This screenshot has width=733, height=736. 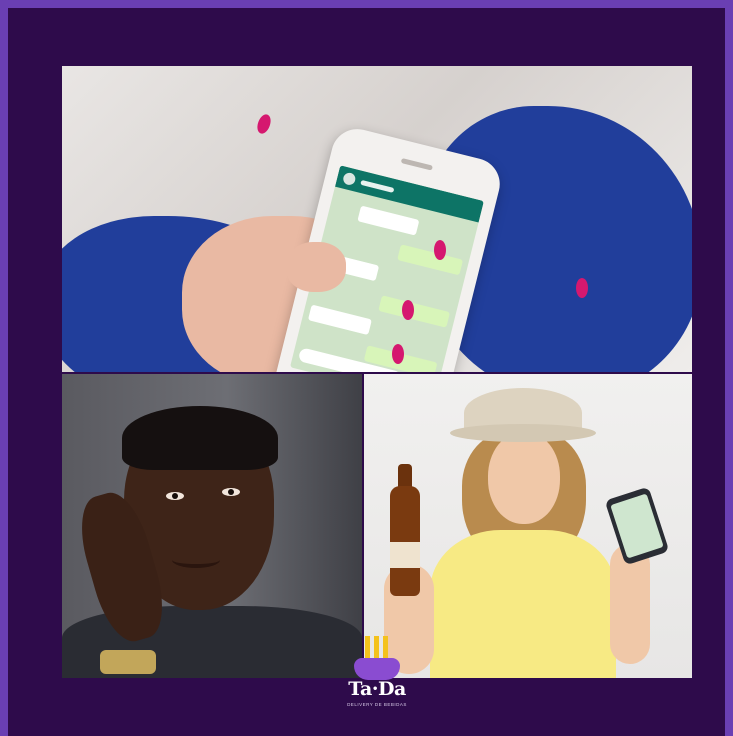 I want to click on logo-text: Ta·Da, so click(x=377, y=689).